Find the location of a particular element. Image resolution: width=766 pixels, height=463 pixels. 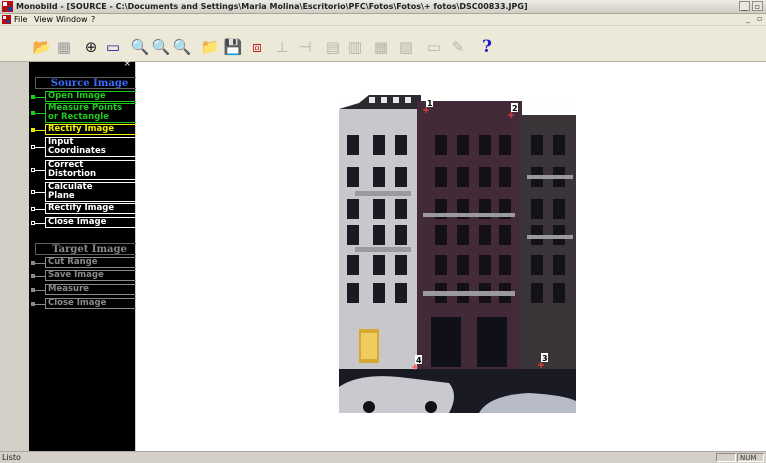

target-step-2: Save Image is located at coordinates (87, 275).